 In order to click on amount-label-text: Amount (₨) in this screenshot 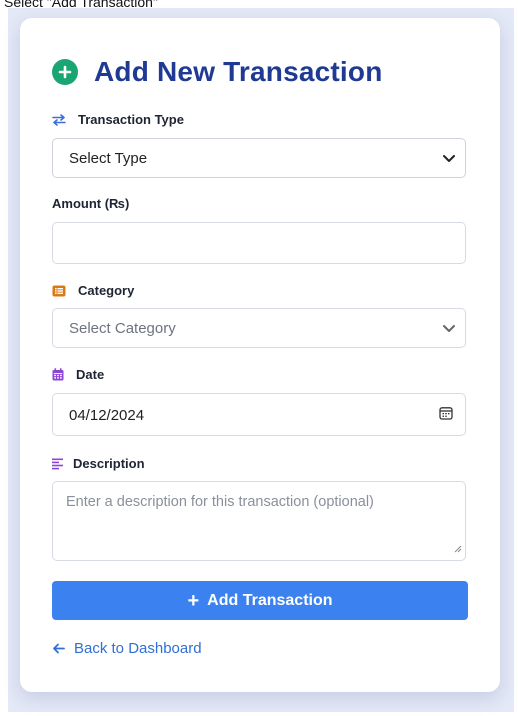, I will do `click(91, 203)`.